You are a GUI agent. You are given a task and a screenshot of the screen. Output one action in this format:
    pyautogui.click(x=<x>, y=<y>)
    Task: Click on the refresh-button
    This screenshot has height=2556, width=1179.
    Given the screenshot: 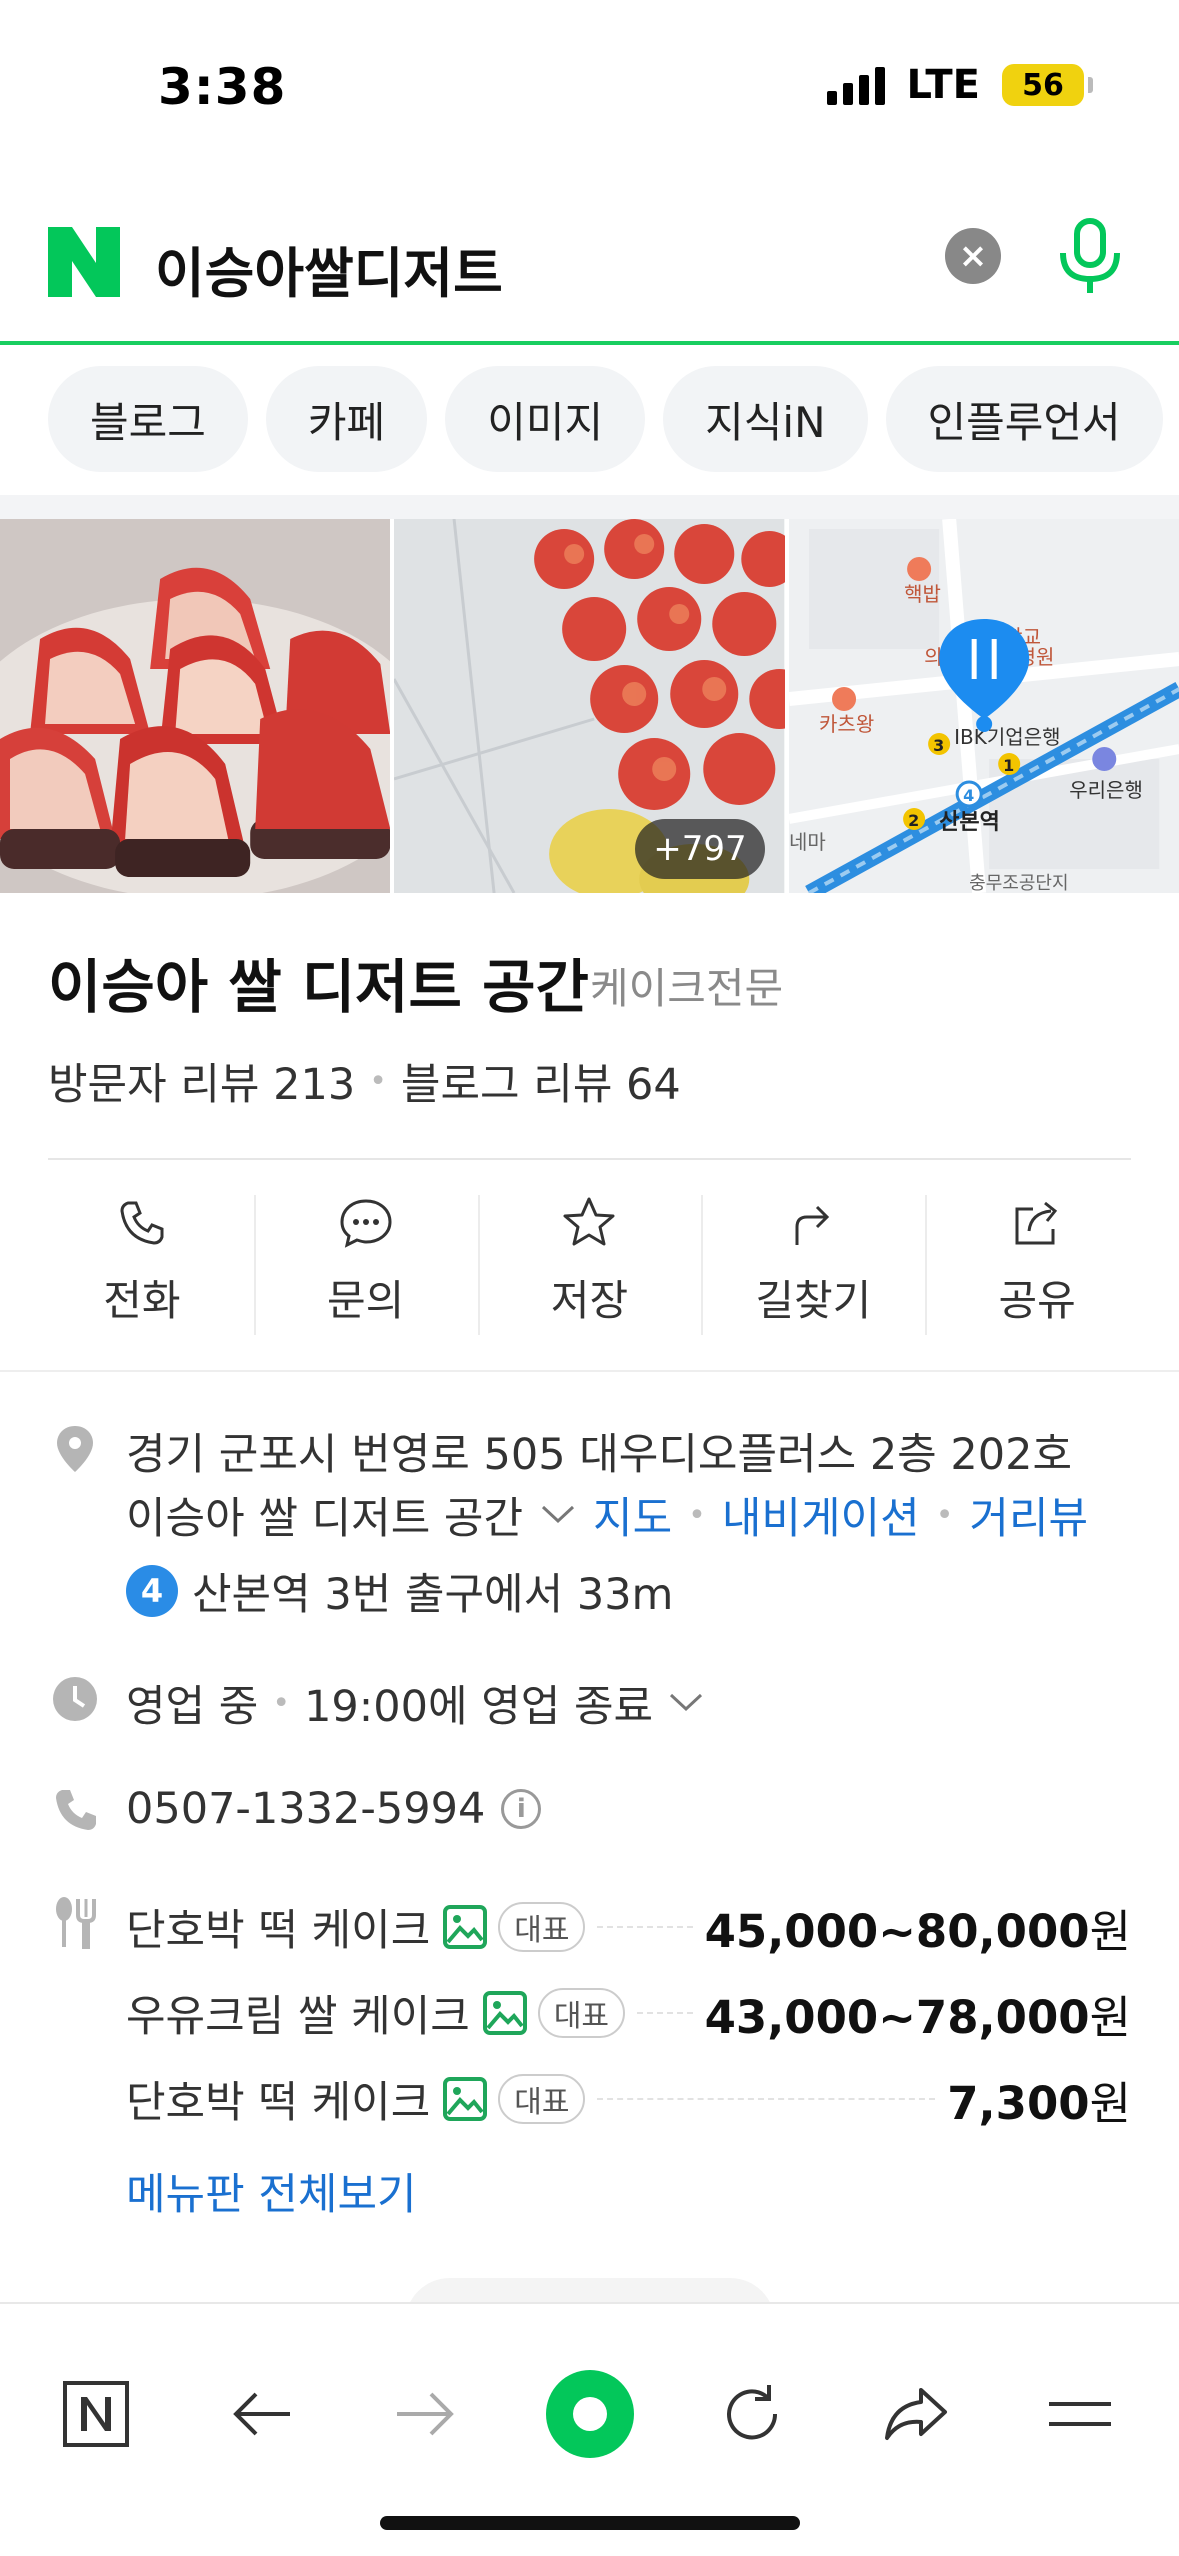 What is the action you would take?
    pyautogui.click(x=752, y=2414)
    